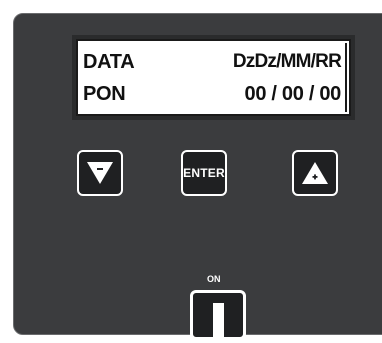  Describe the element at coordinates (212, 62) in the screenshot. I see `lcd-row-date: DATA DzDz/MM/RR` at that location.